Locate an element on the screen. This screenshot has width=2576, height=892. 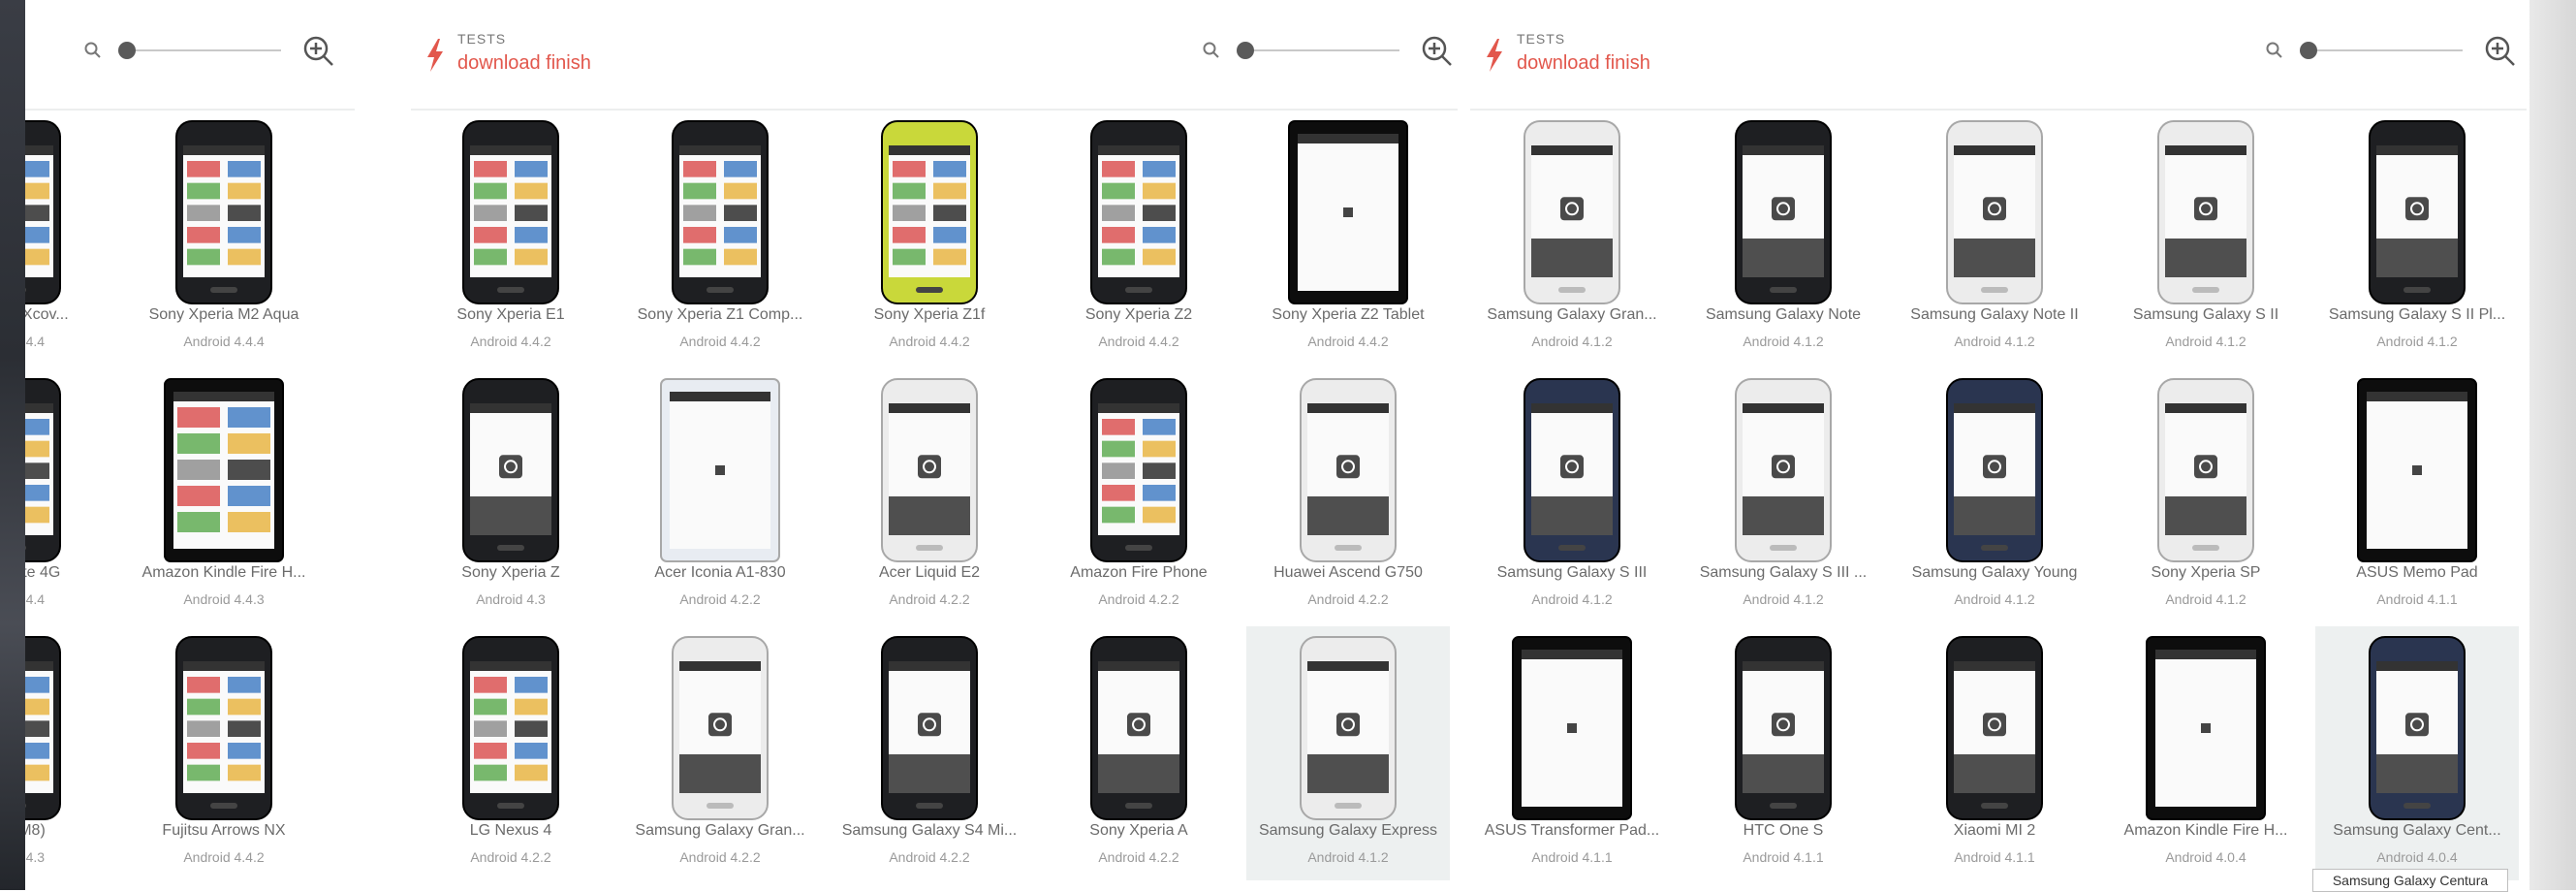
device-tile: Amazon Fire Phone Android 4.2.2 is located at coordinates (1139, 495).